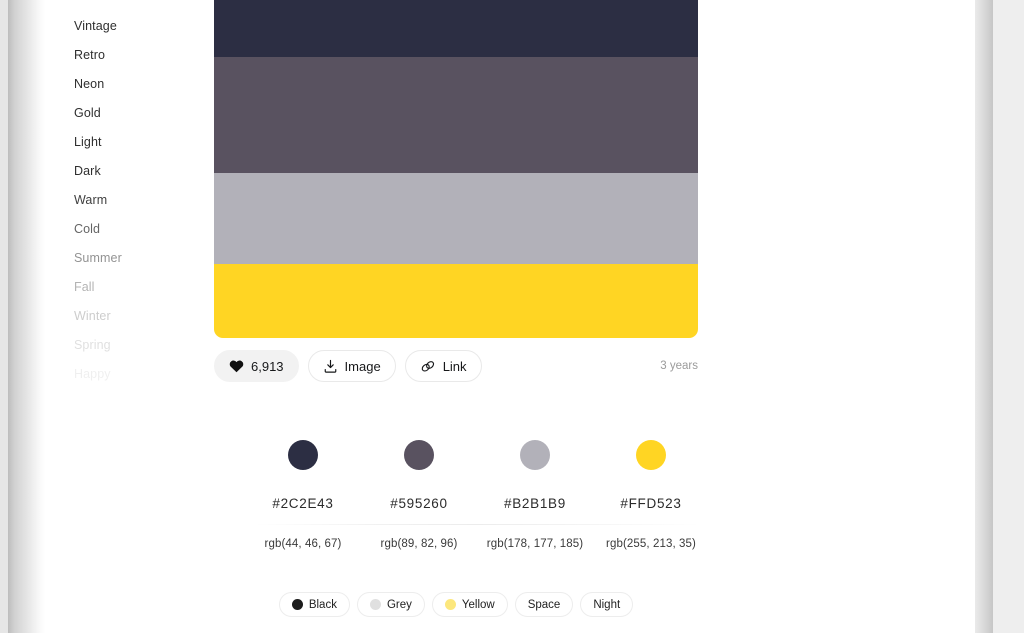 This screenshot has width=1024, height=633. I want to click on palette-action-toolbar: 6,913 Image Link 3 years, so click(456, 366).